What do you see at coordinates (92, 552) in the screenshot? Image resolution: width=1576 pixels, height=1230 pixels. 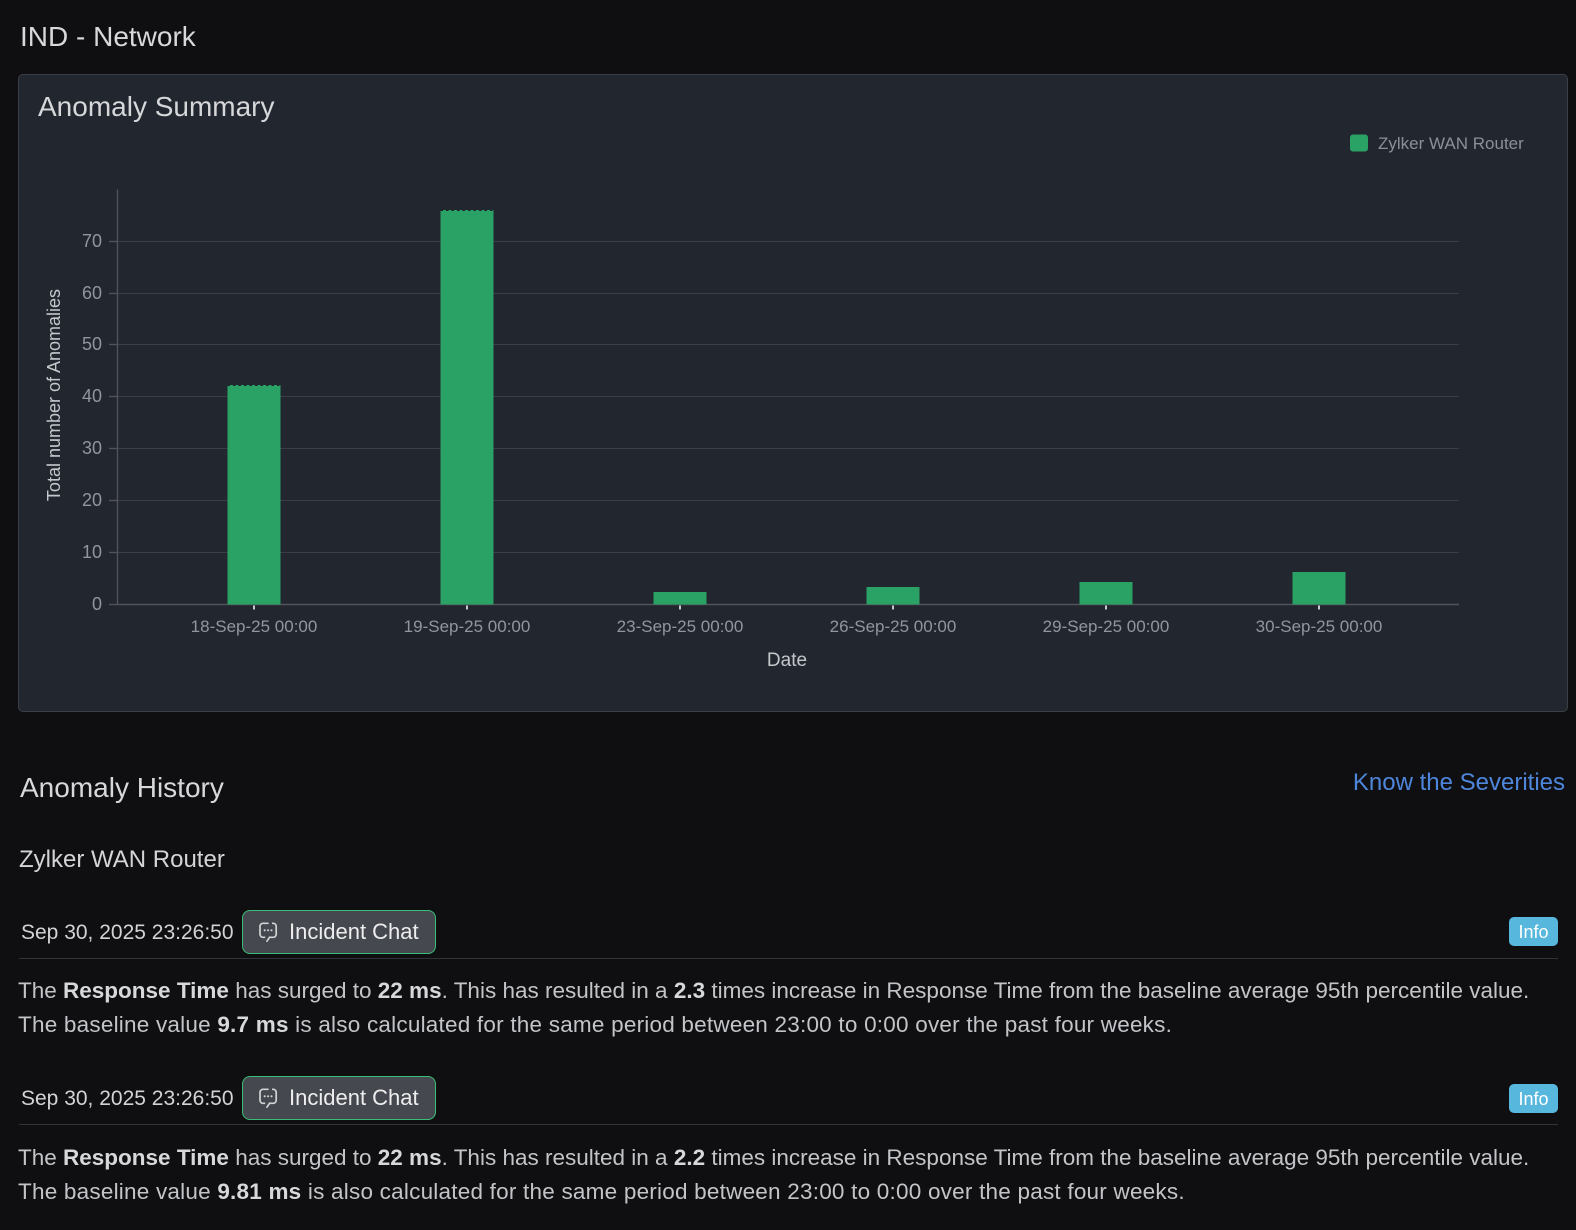 I see `svg-text: 10` at bounding box center [92, 552].